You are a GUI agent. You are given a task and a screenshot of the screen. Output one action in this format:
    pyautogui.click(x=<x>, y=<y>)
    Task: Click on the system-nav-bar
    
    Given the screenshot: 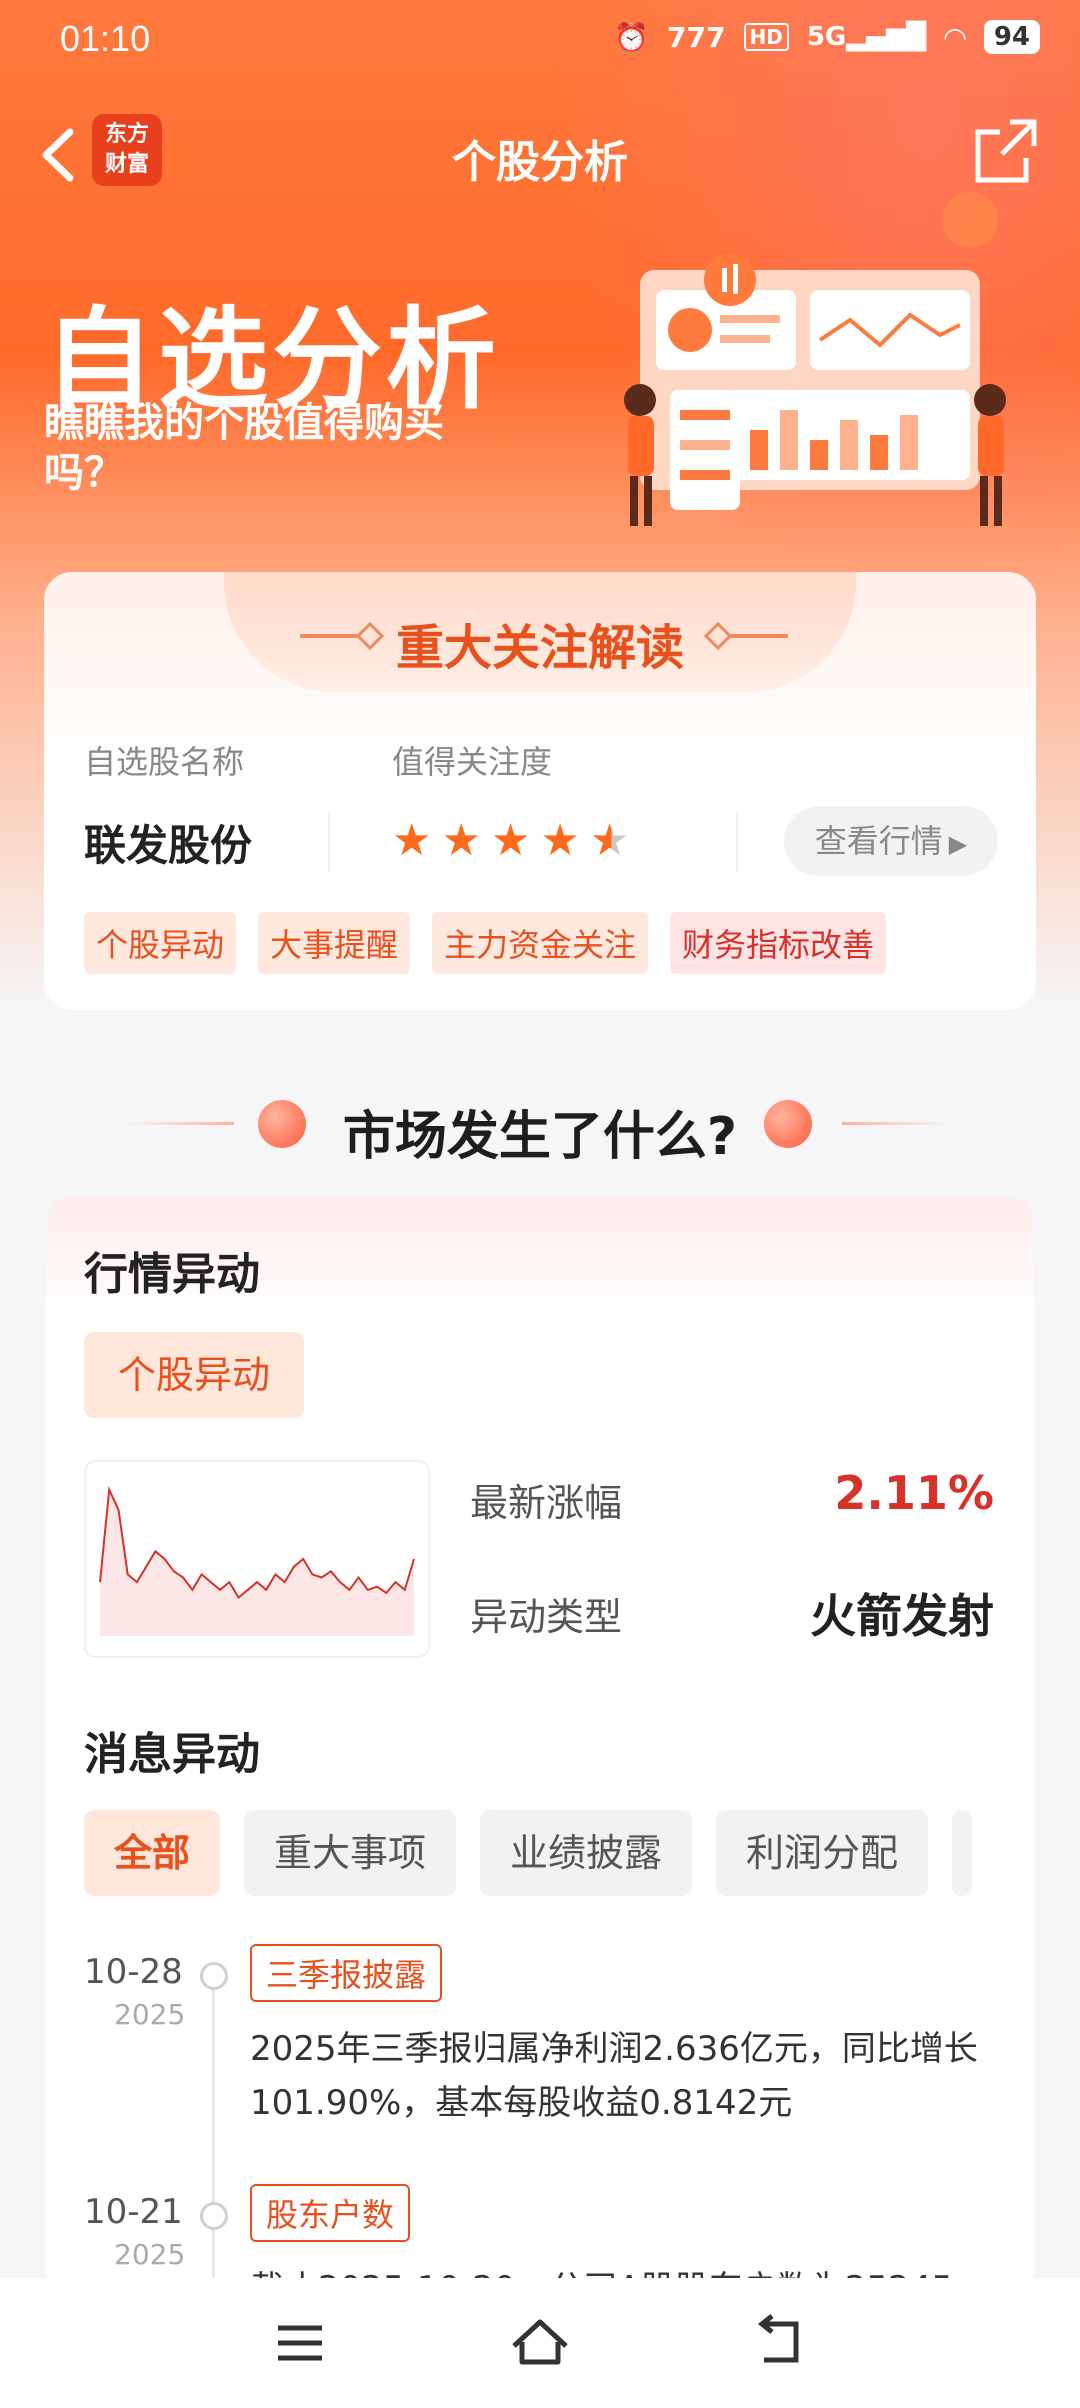 What is the action you would take?
    pyautogui.click(x=540, y=2343)
    